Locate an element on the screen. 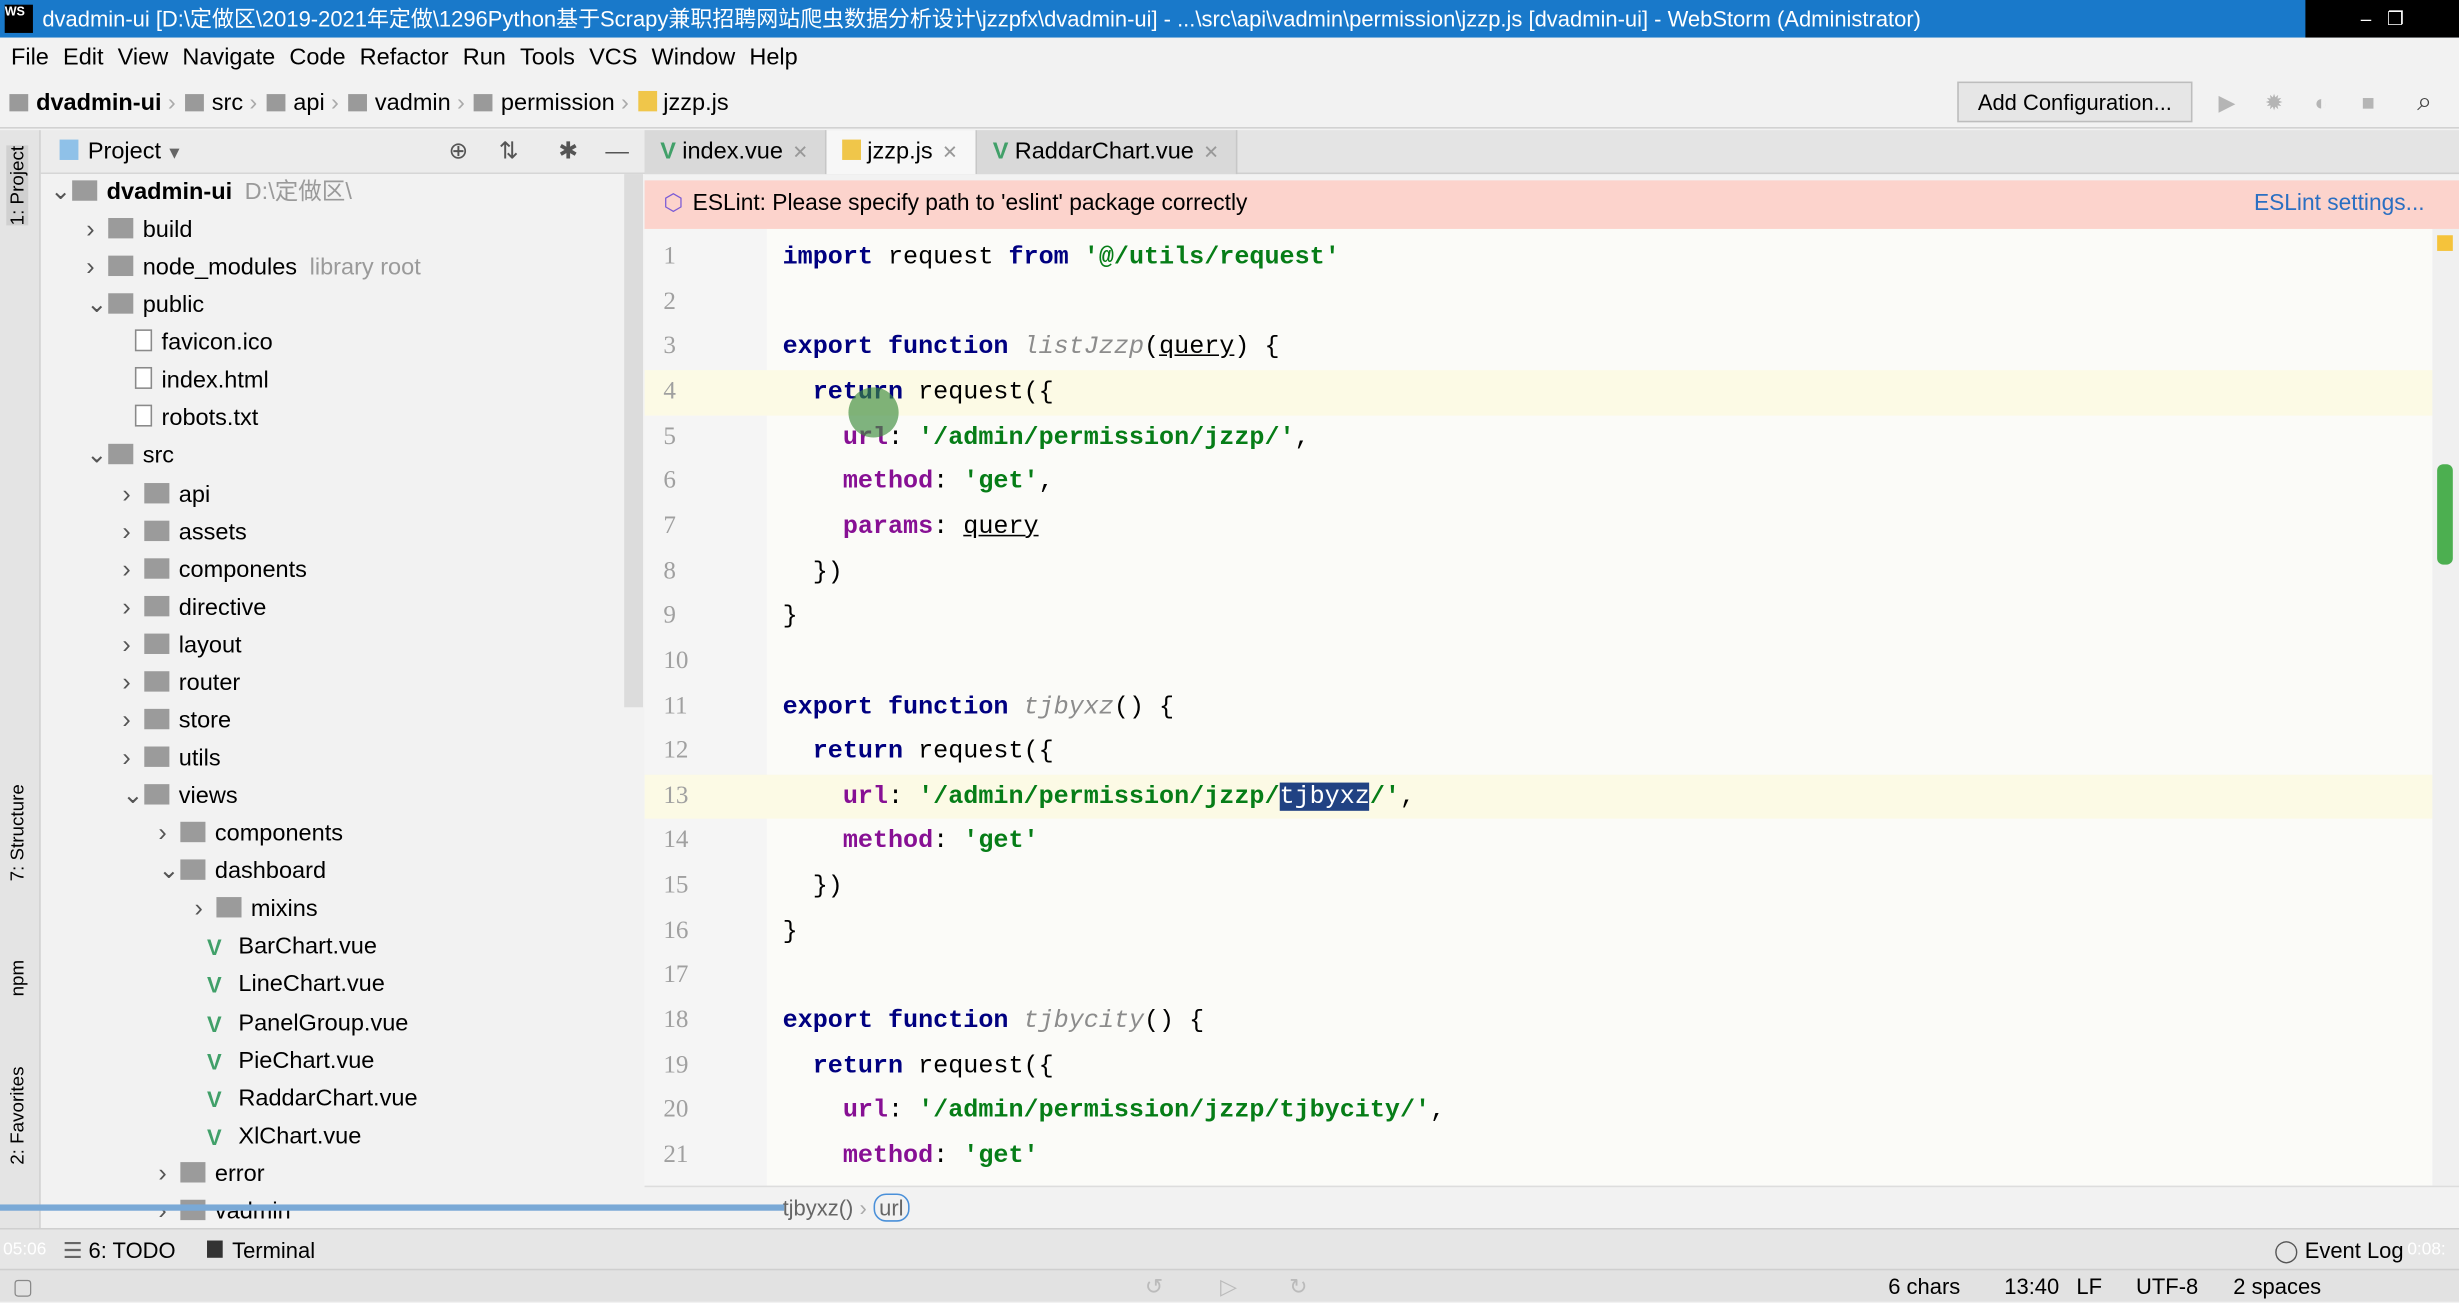 The width and height of the screenshot is (2459, 1303). scroll-thumb is located at coordinates (2445, 514).